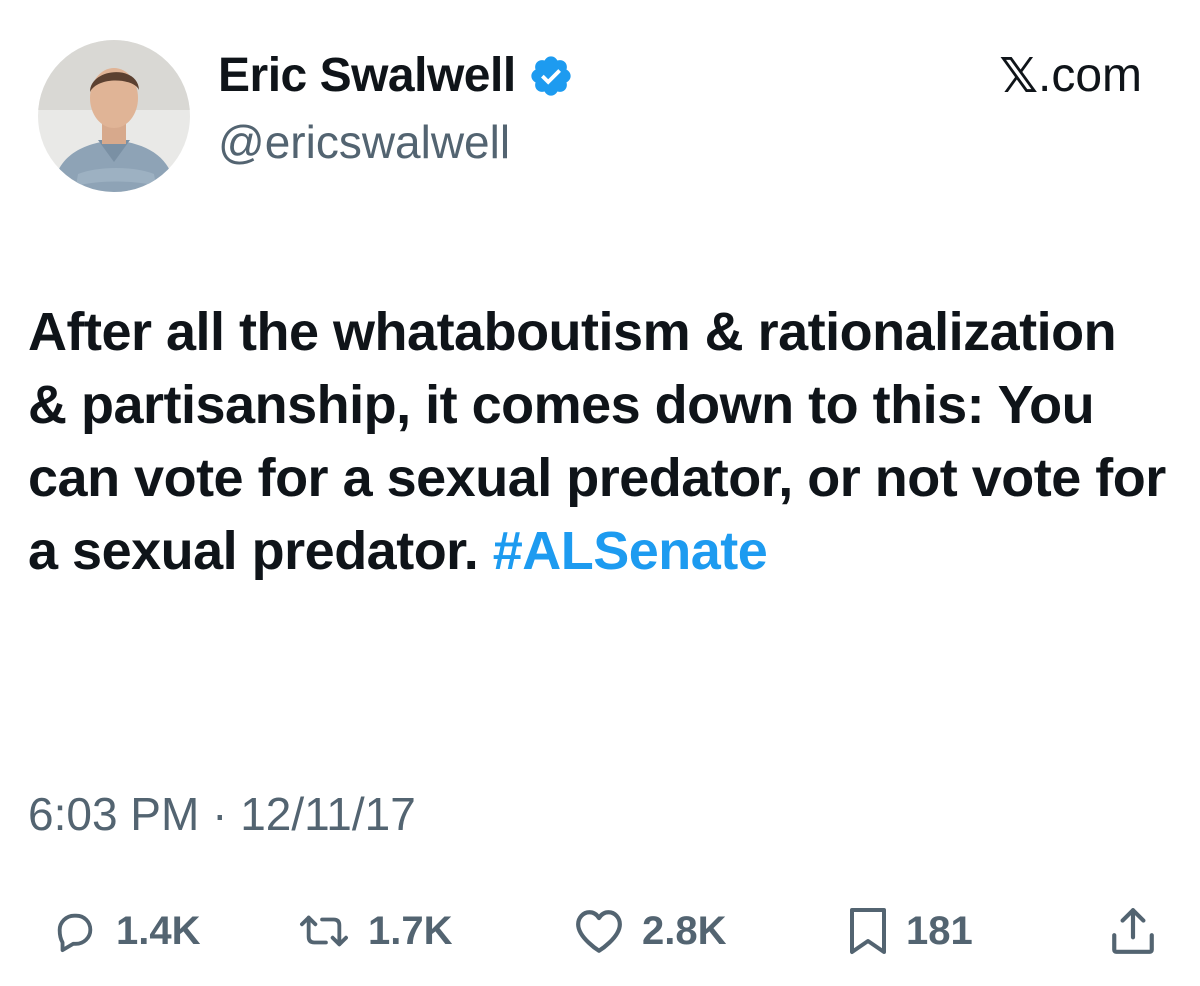 The width and height of the screenshot is (1200, 986). I want to click on reply-button: 1.4K, so click(126, 931).